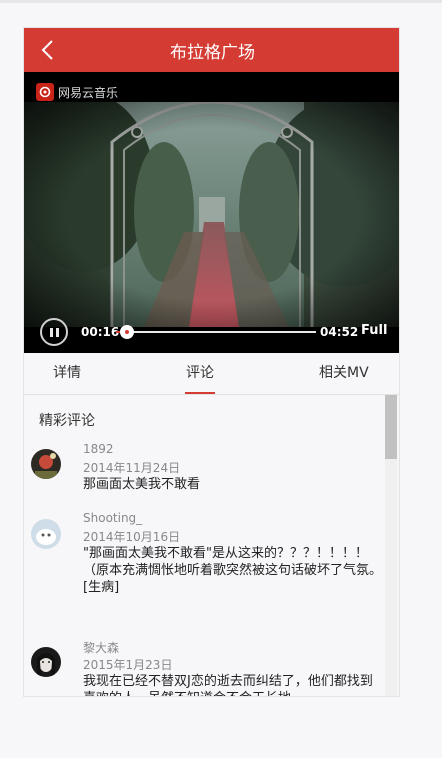  What do you see at coordinates (57, 332) in the screenshot?
I see `pause-icon-bar` at bounding box center [57, 332].